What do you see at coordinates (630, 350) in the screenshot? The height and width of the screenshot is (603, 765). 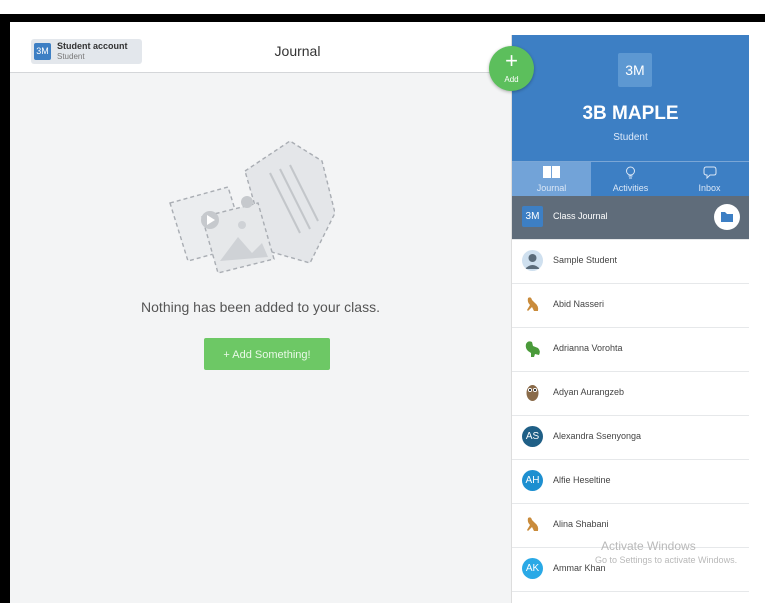 I see `list-item: Adrianna Vorohta` at bounding box center [630, 350].